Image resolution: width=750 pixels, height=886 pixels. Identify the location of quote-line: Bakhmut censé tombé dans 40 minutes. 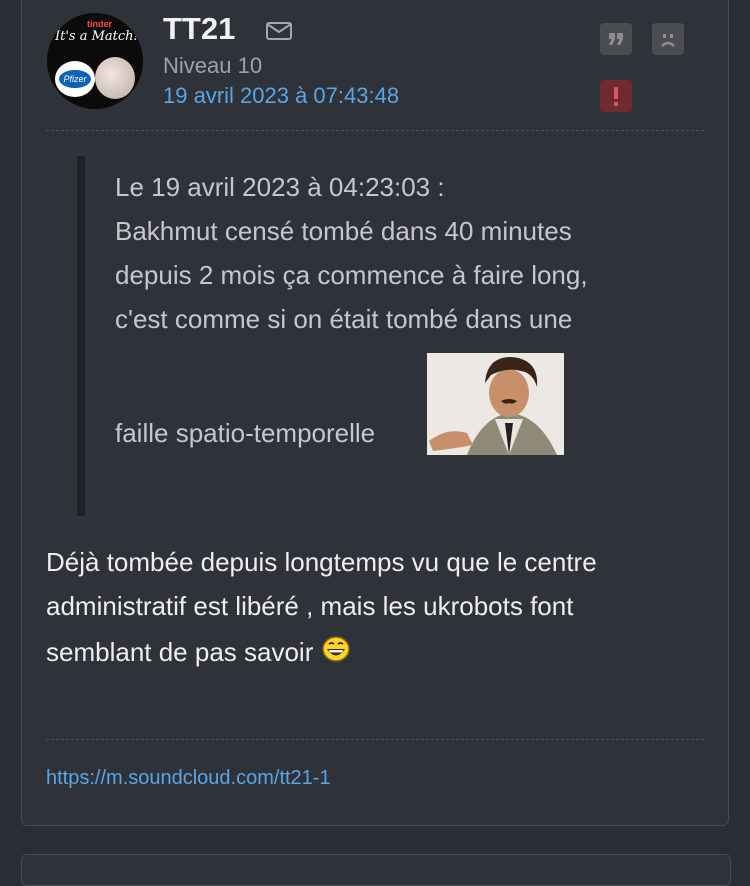
(343, 231).